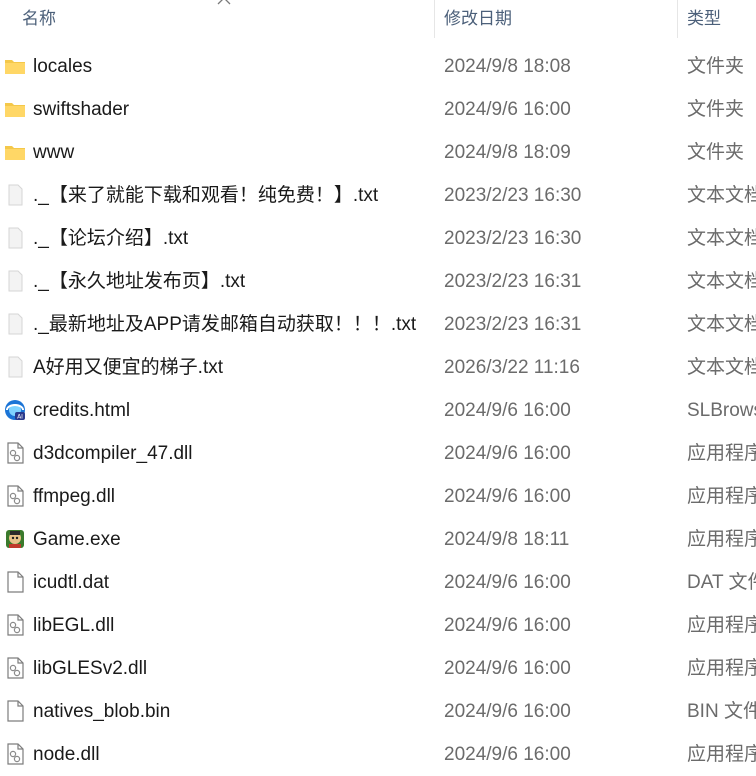 Image resolution: width=756 pixels, height=776 pixels. What do you see at coordinates (721, 711) in the screenshot?
I see `file-type: BIN 文件` at bounding box center [721, 711].